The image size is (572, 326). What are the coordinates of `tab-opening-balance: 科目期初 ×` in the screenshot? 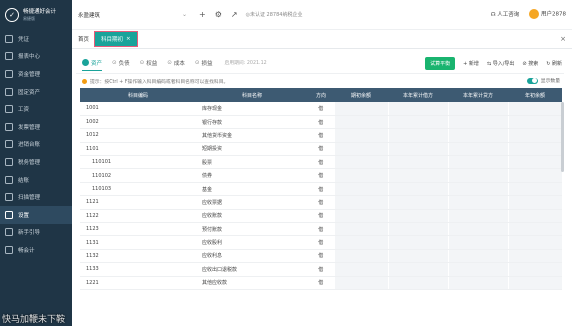 It's located at (116, 39).